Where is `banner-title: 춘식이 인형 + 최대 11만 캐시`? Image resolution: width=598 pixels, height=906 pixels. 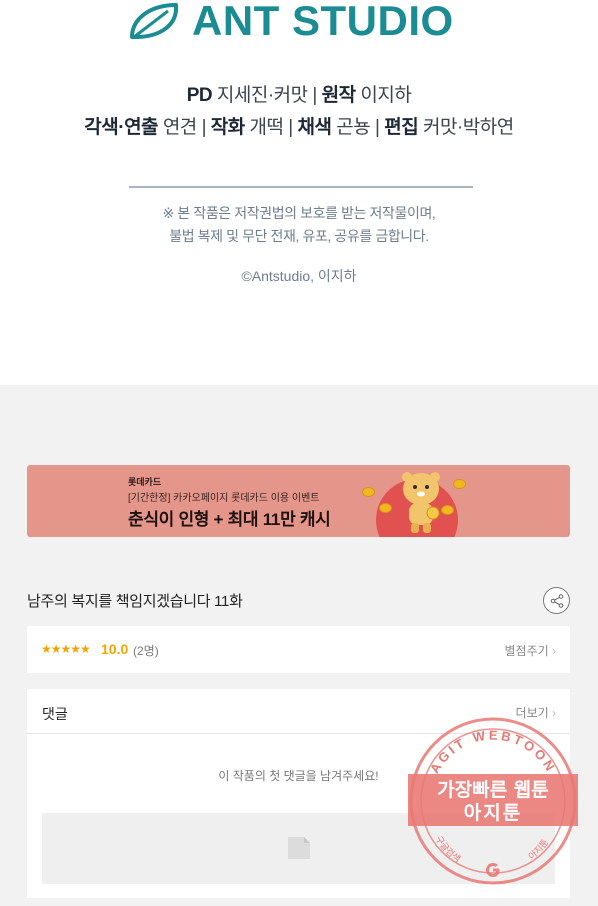
banner-title: 춘식이 인형 + 최대 11만 캐시 is located at coordinates (229, 519).